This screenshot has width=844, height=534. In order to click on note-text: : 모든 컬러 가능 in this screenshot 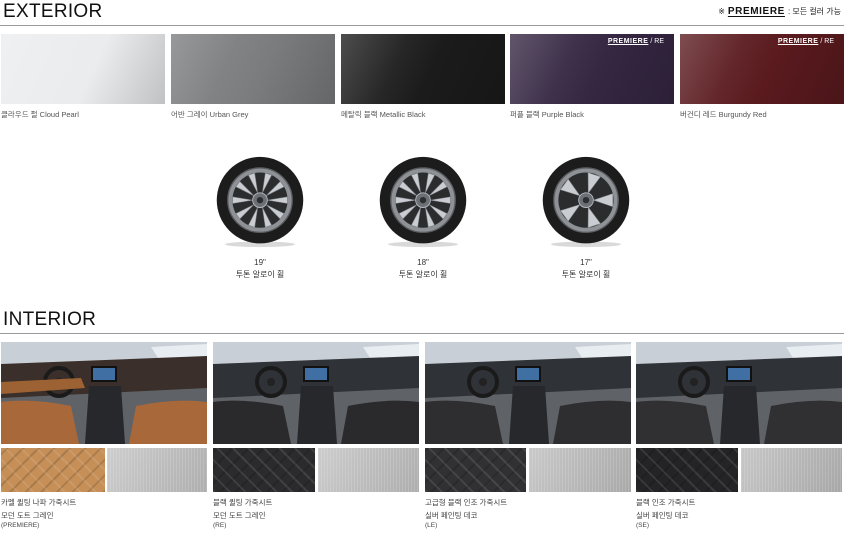, I will do `click(814, 11)`.